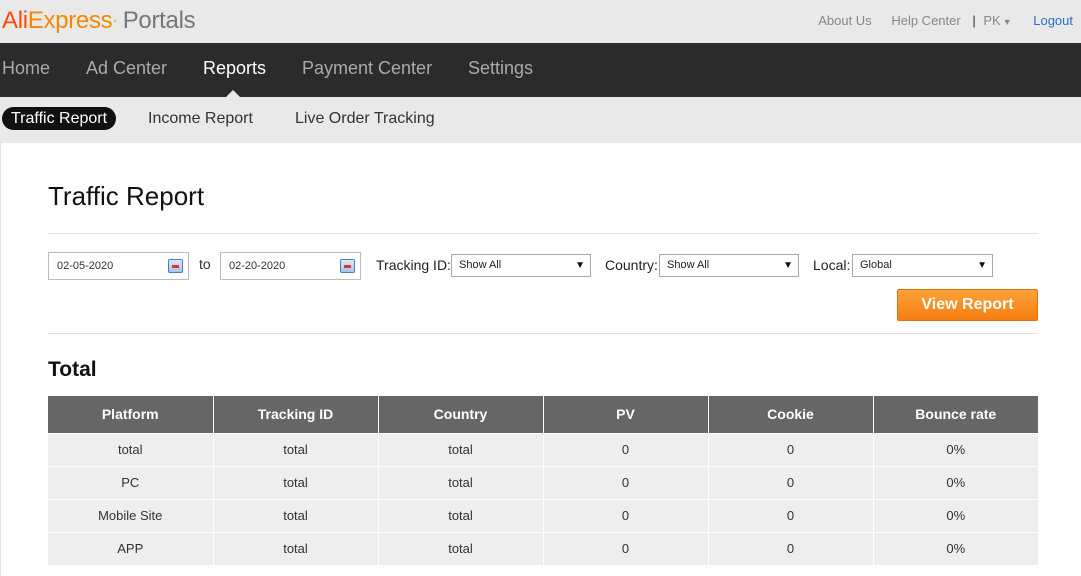  What do you see at coordinates (876, 265) in the screenshot?
I see `local-value: Global` at bounding box center [876, 265].